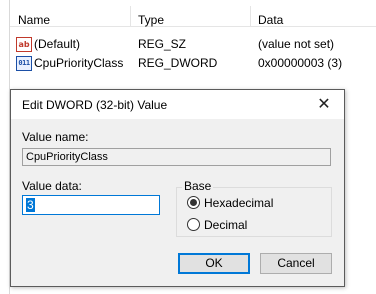 The width and height of the screenshot is (376, 294). I want to click on dialog-titlebar: Edit DWORD (32-bit) Value ✕, so click(177, 104).